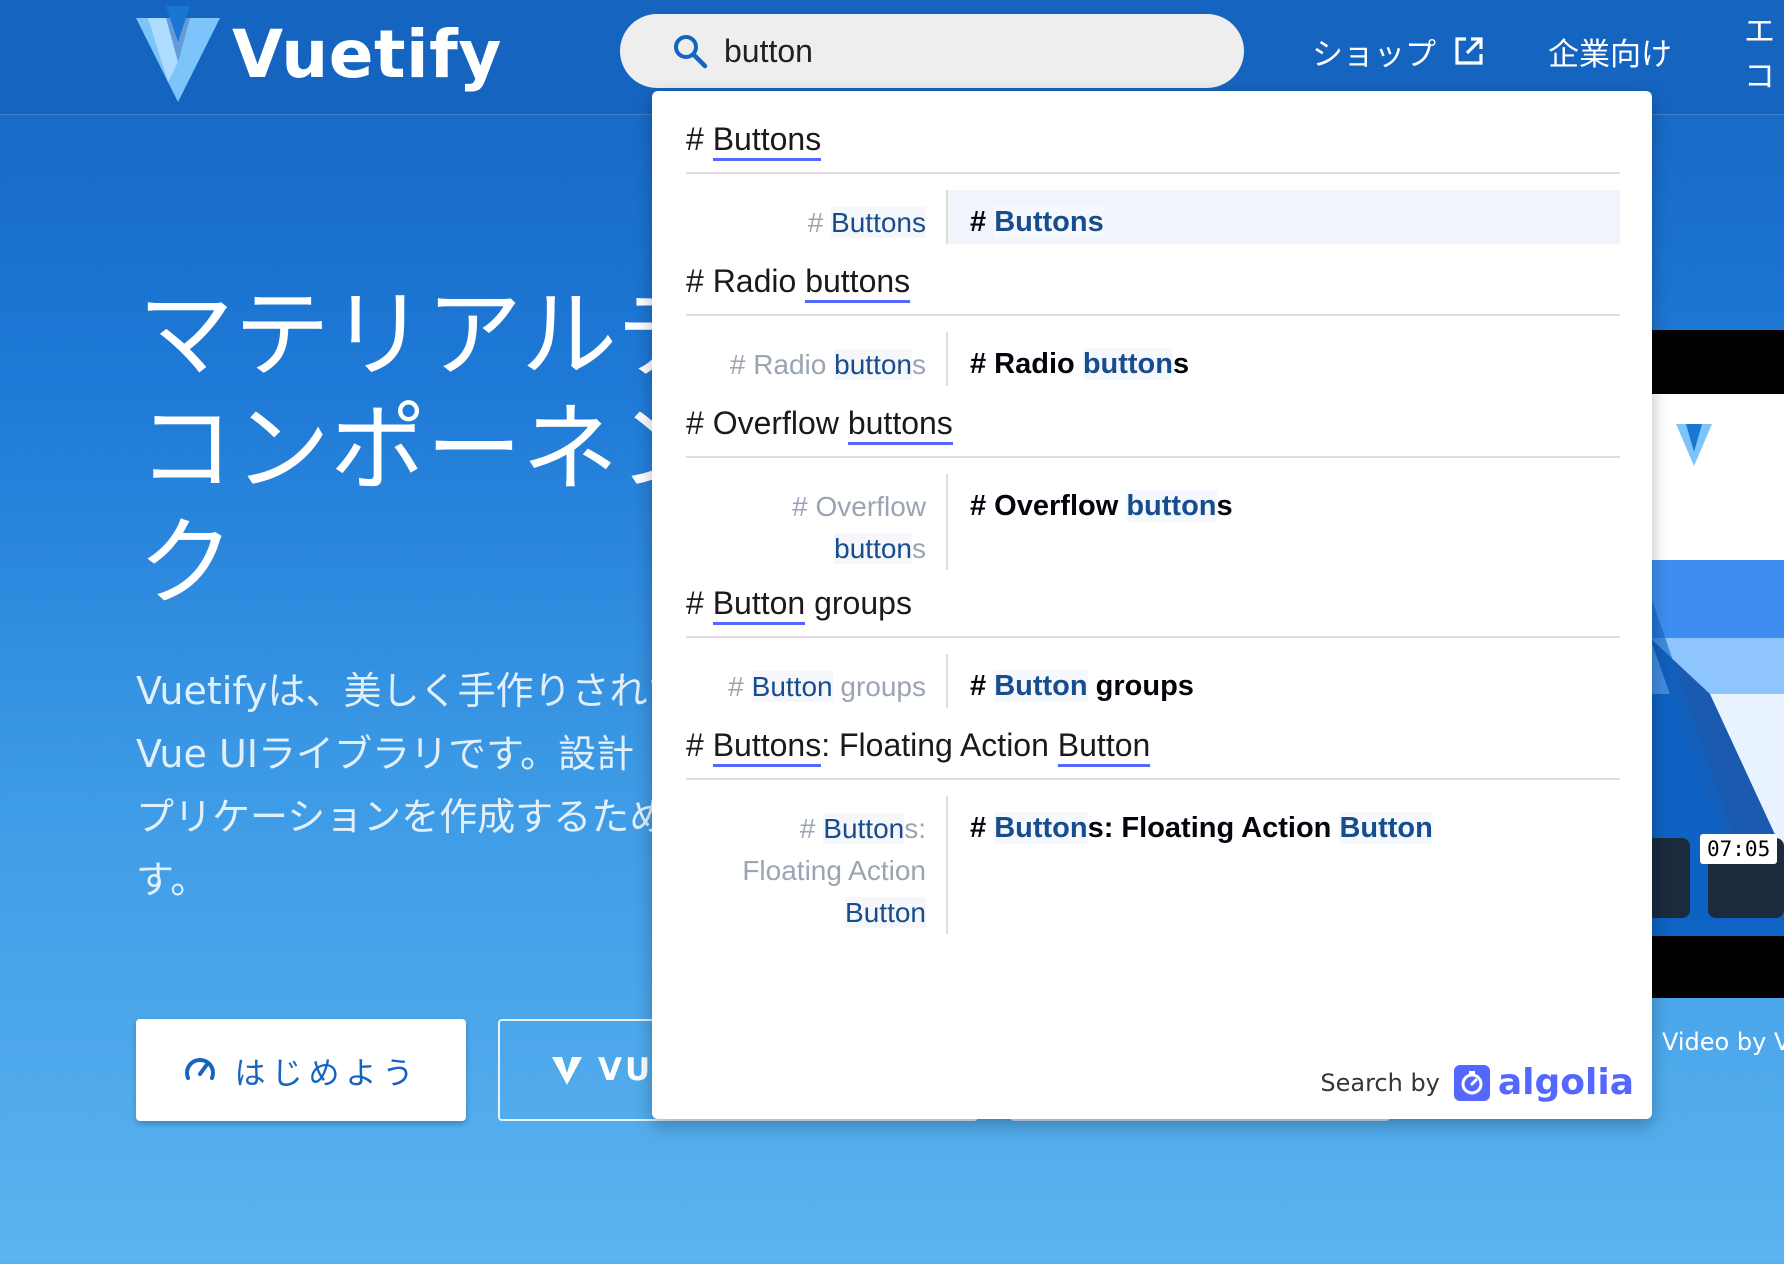  I want to click on suggestion-category: # Buttons: Floating Action Button, so click(817, 865).